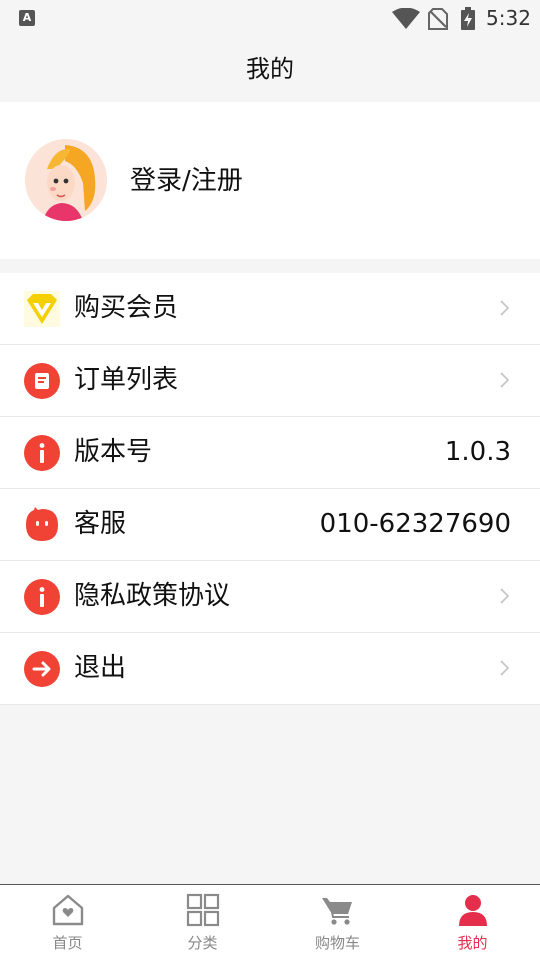 This screenshot has width=540, height=960. What do you see at coordinates (202, 943) in the screenshot?
I see `tab-label: 分类` at bounding box center [202, 943].